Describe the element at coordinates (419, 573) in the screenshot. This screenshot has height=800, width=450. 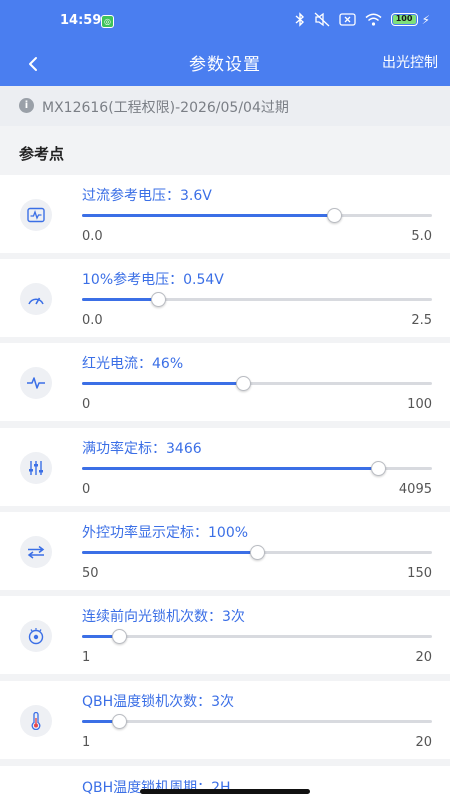
I see `slider-max-label: 150` at that location.